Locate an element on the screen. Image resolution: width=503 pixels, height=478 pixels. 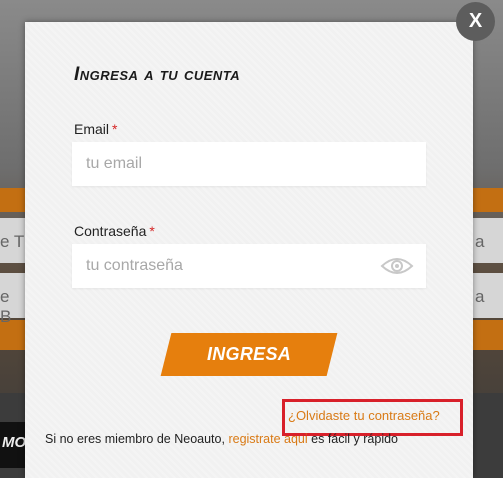
password-field is located at coordinates (249, 266).